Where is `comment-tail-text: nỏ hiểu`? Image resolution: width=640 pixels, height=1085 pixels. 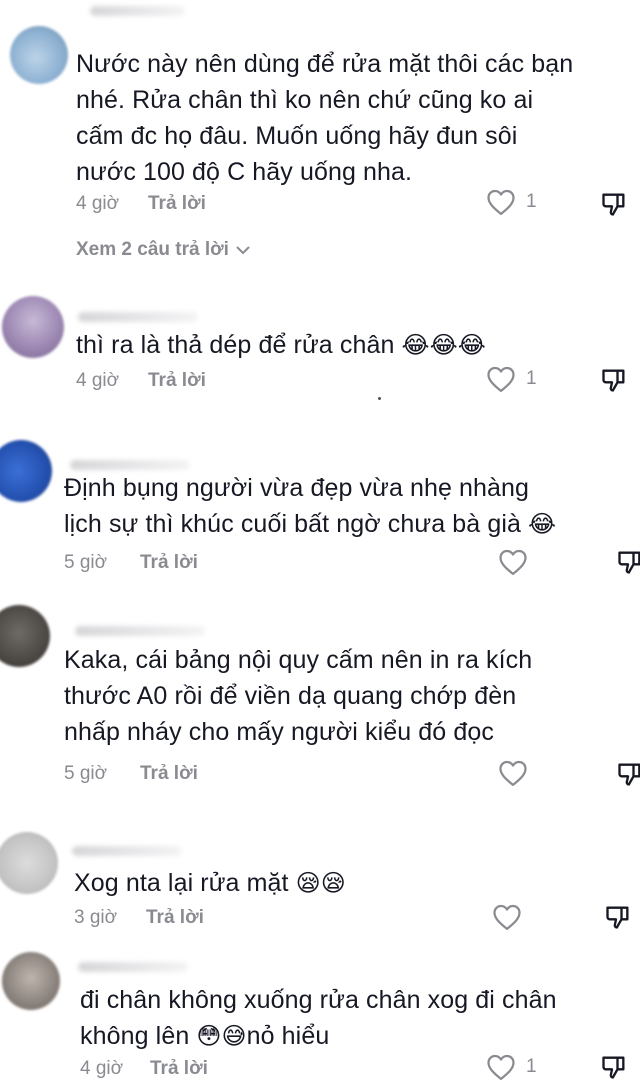
comment-tail-text: nỏ hiểu is located at coordinates (288, 1036).